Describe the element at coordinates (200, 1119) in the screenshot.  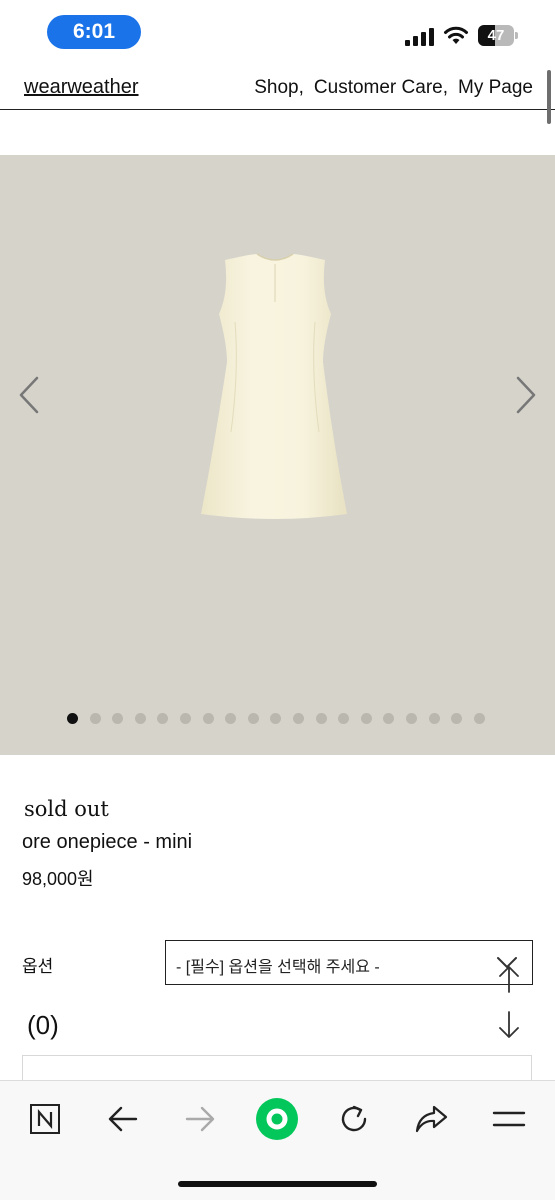
I see `forward-arrow-icon` at that location.